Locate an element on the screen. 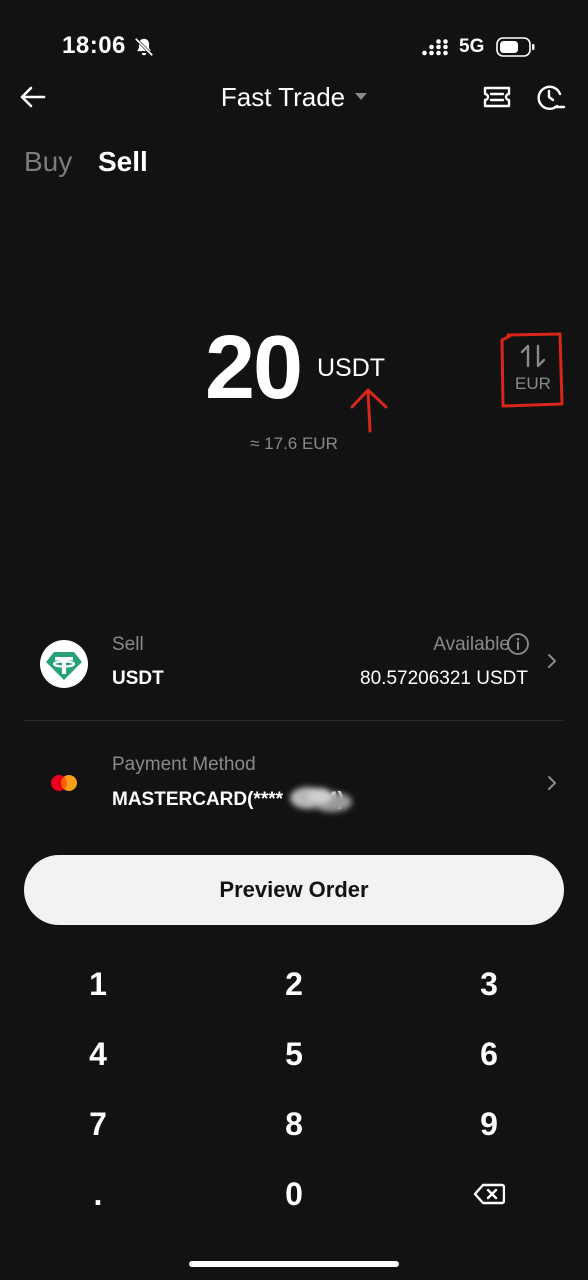 The width and height of the screenshot is (588, 1280). available-balance: 80.57206321 USDT is located at coordinates (444, 678).